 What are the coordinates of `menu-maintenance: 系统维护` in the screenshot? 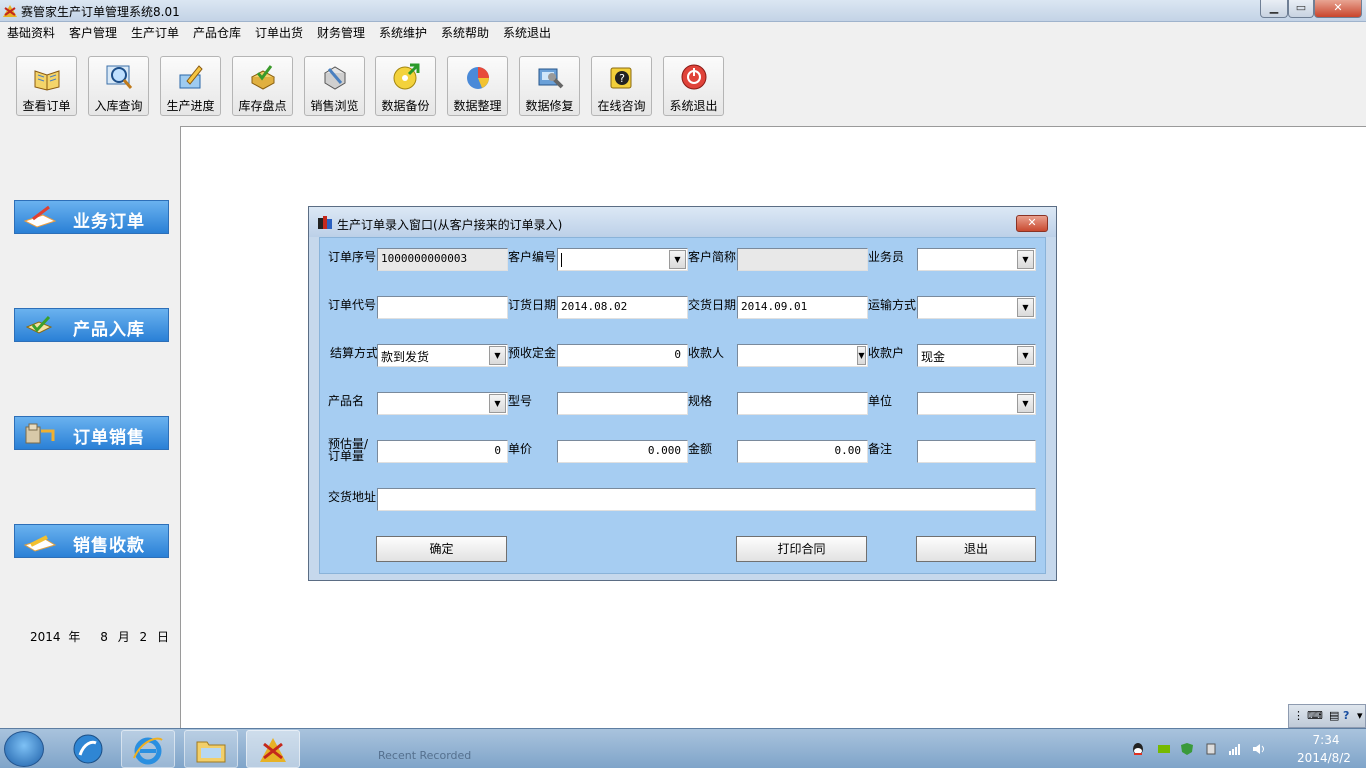 It's located at (403, 32).